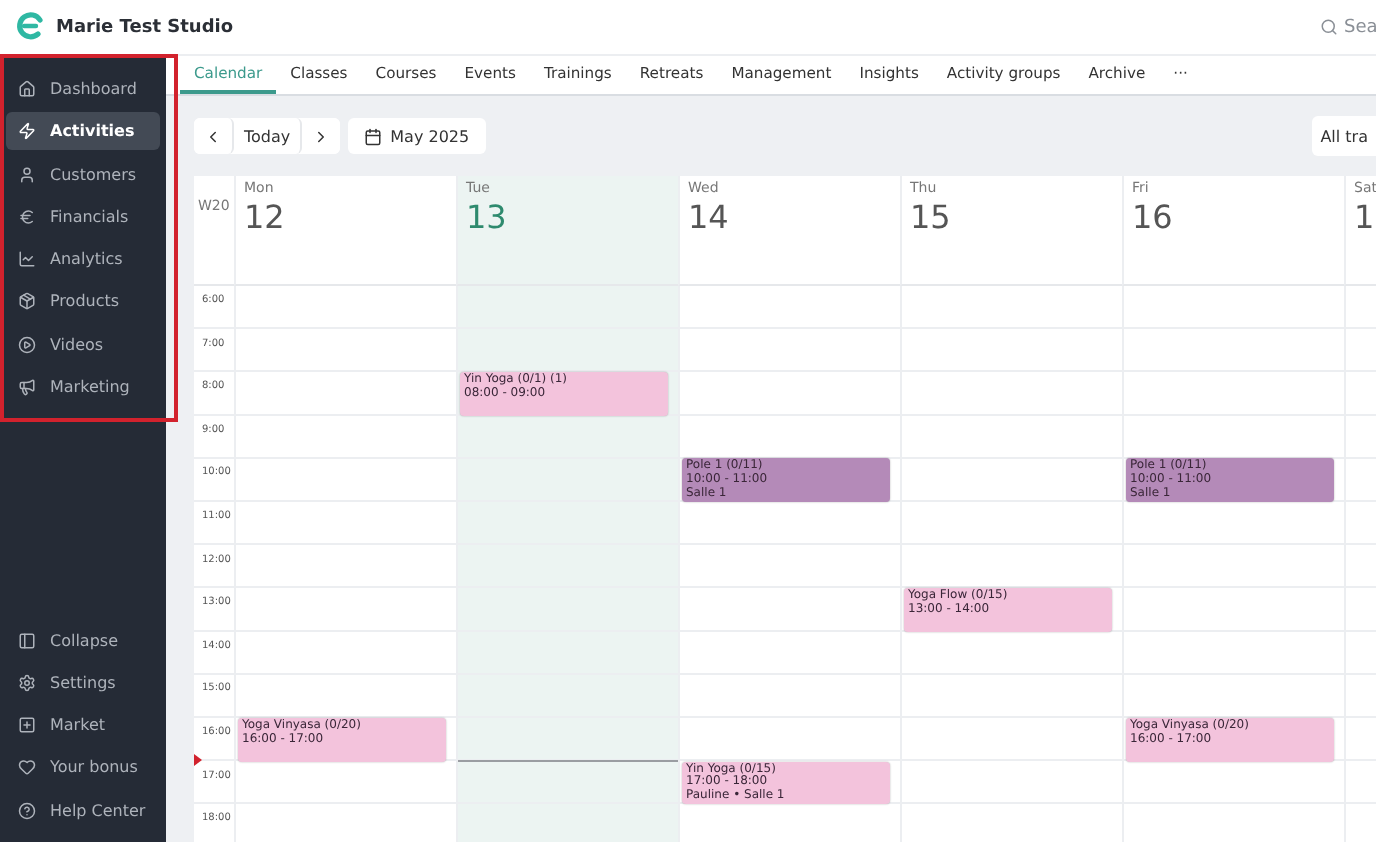  Describe the element at coordinates (27, 387) in the screenshot. I see `megaphone-icon` at that location.